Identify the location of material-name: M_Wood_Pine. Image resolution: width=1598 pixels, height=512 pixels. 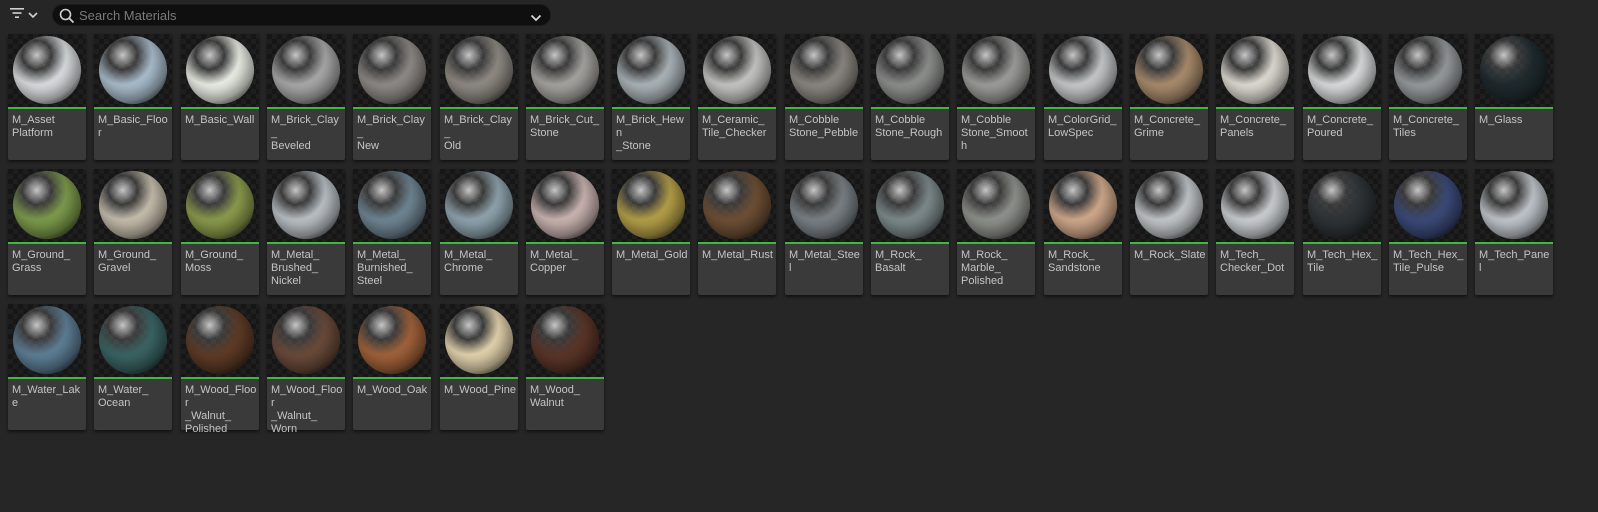
(480, 390).